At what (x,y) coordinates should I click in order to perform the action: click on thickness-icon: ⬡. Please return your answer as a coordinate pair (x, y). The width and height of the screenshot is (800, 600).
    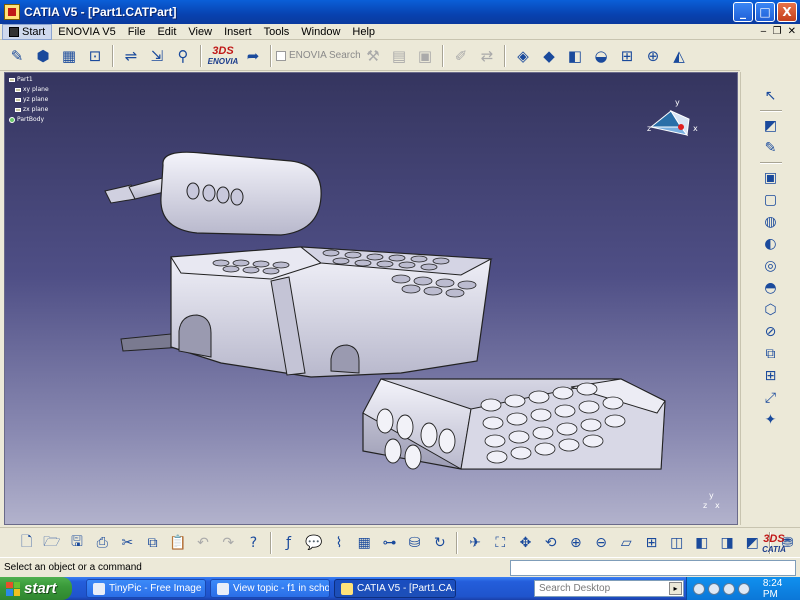
    Looking at the image, I should click on (771, 310).